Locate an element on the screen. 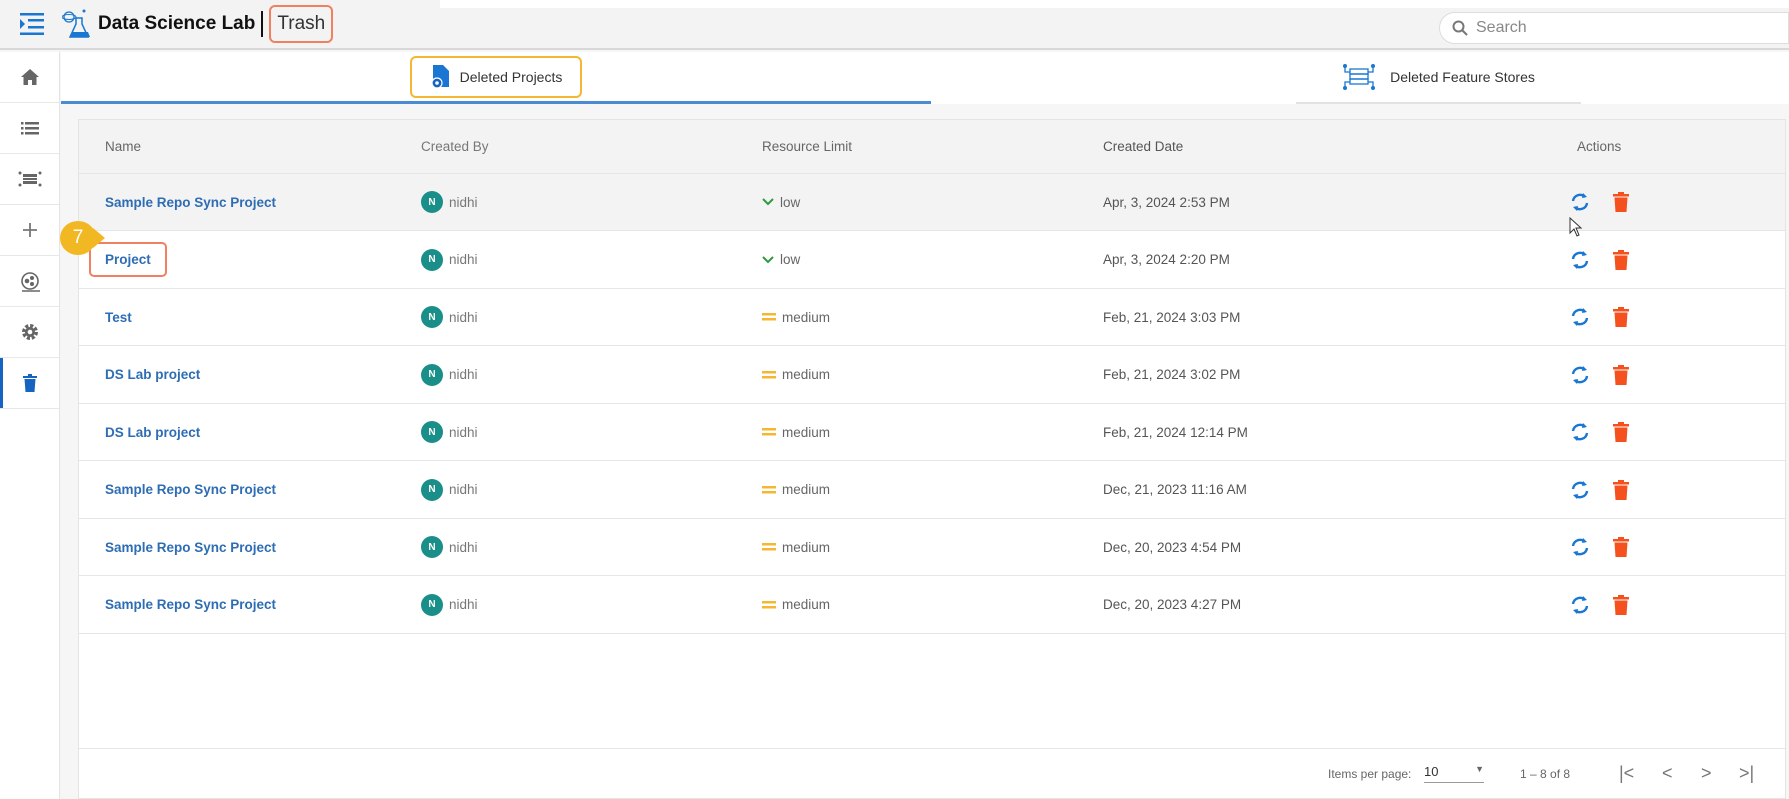 The height and width of the screenshot is (799, 1789). created-date: Dec, 20, 2023 4:27 PM is located at coordinates (1172, 604).